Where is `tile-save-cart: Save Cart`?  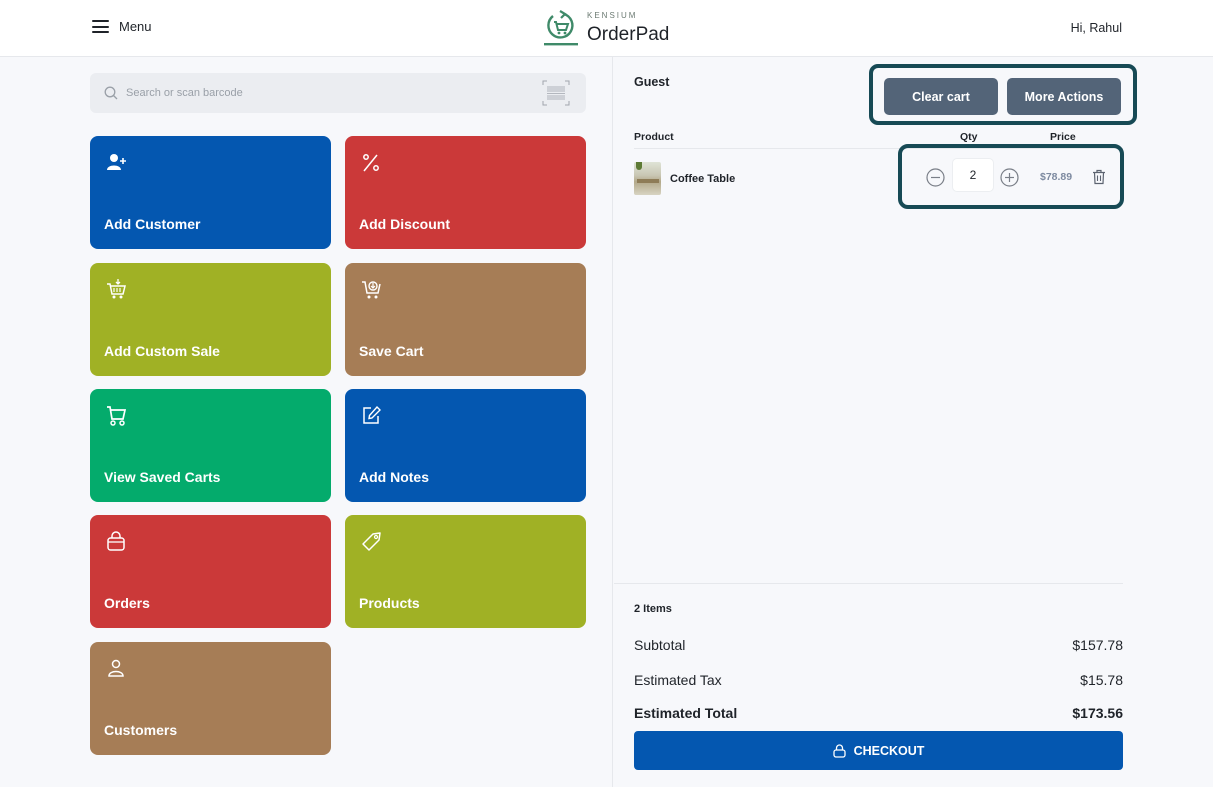
tile-save-cart: Save Cart is located at coordinates (465, 319).